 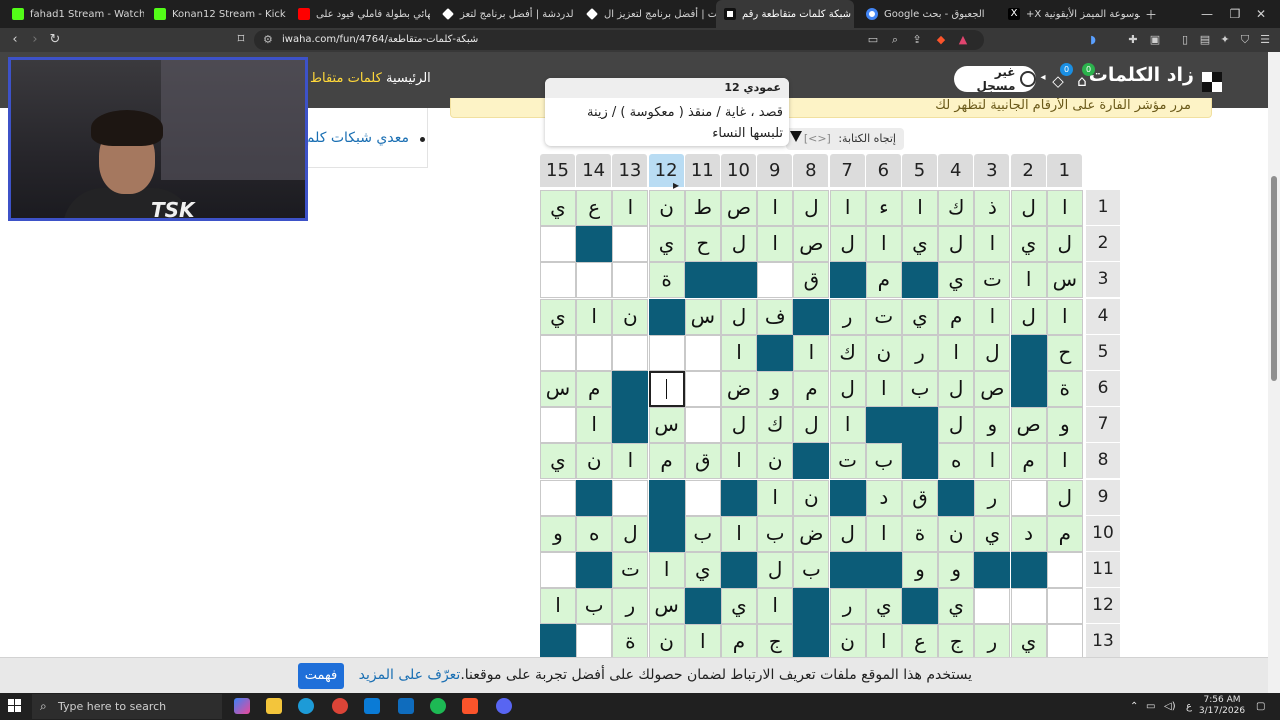 What do you see at coordinates (847, 461) in the screenshot?
I see `grid-cell: ت` at bounding box center [847, 461].